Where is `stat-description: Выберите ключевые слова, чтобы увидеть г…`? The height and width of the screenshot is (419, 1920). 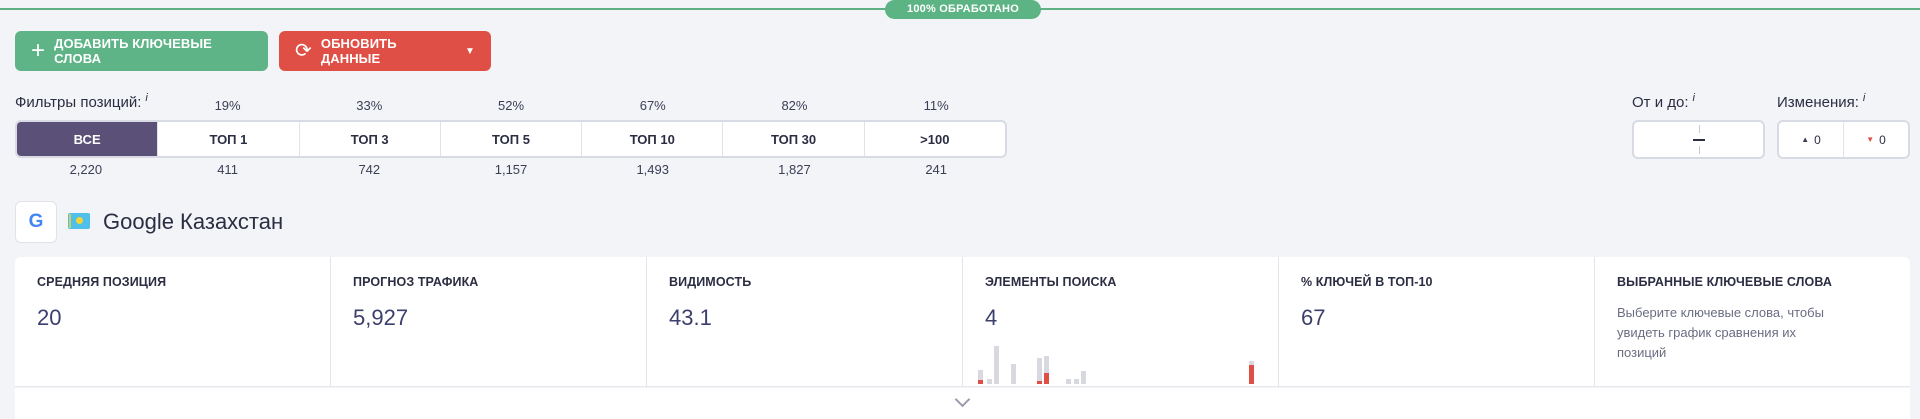
stat-description: Выберите ключевые слова, чтобы увидеть г… is located at coordinates (1720, 332).